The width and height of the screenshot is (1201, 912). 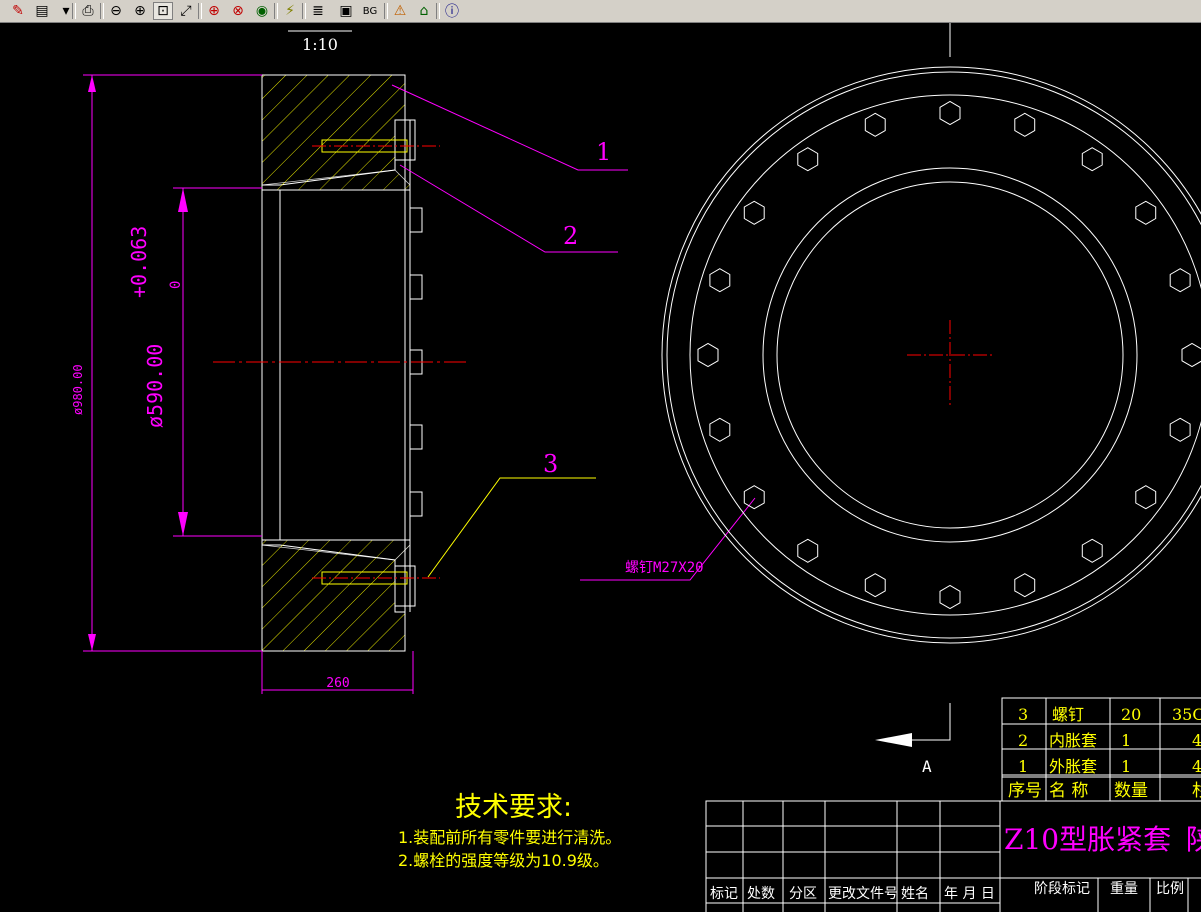 I want to click on view-icon: ◉, so click(x=262, y=11).